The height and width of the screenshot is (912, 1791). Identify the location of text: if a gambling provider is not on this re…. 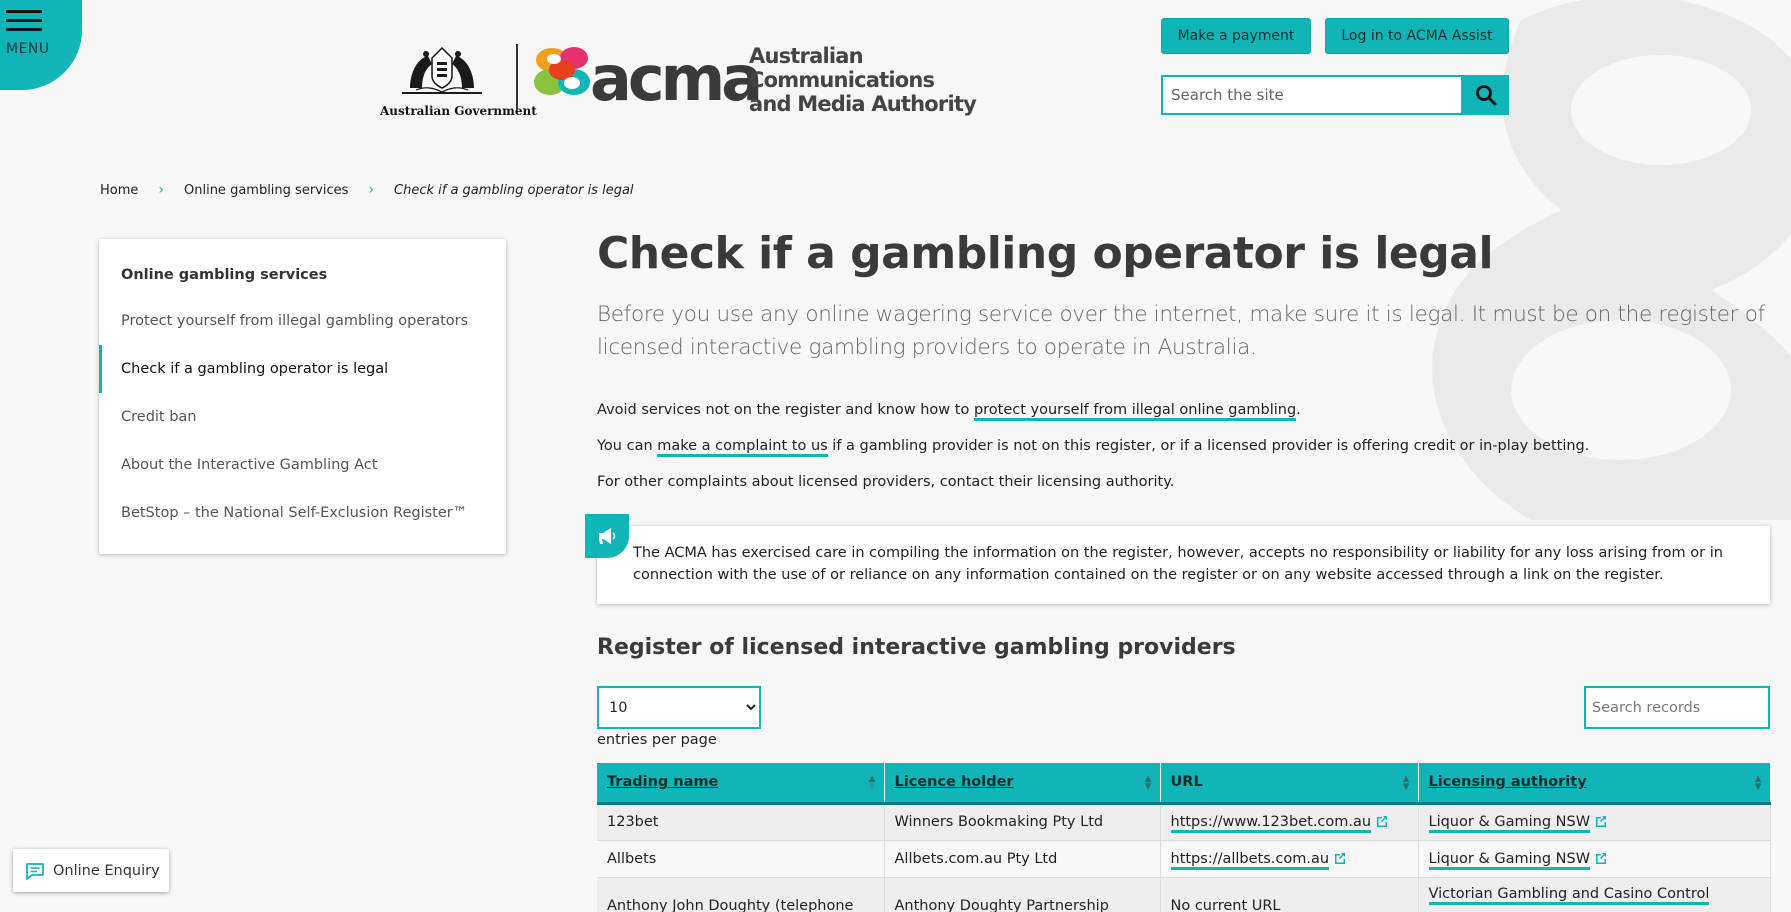
(1208, 446).